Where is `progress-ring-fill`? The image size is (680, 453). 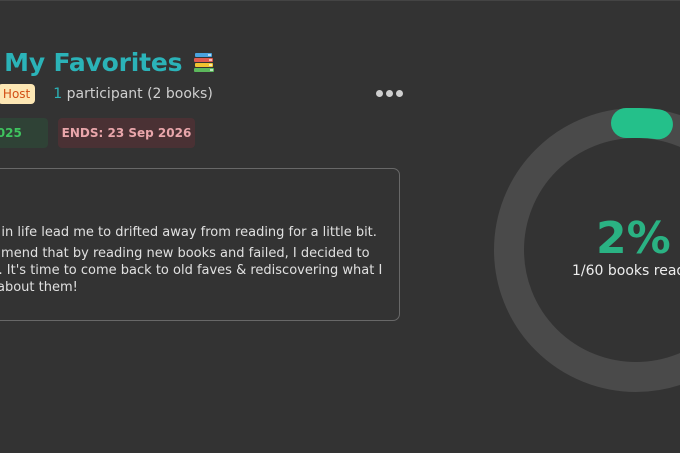 progress-ring-fill is located at coordinates (642, 123).